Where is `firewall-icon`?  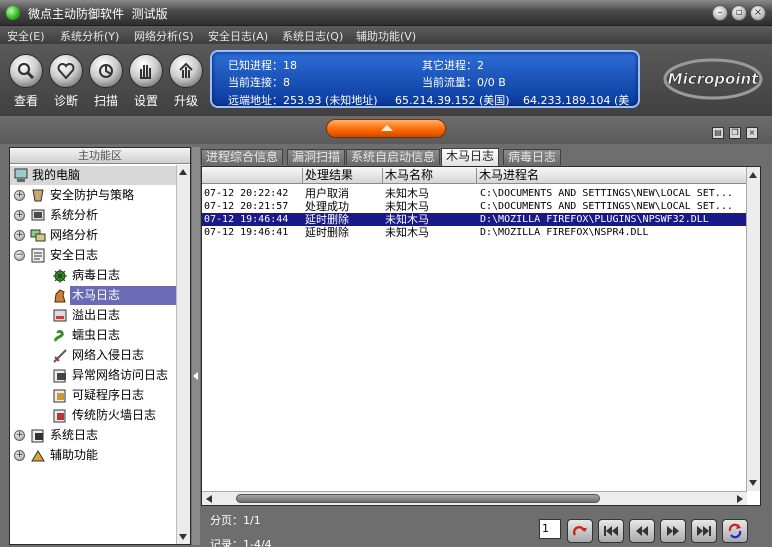
firewall-icon is located at coordinates (60, 415).